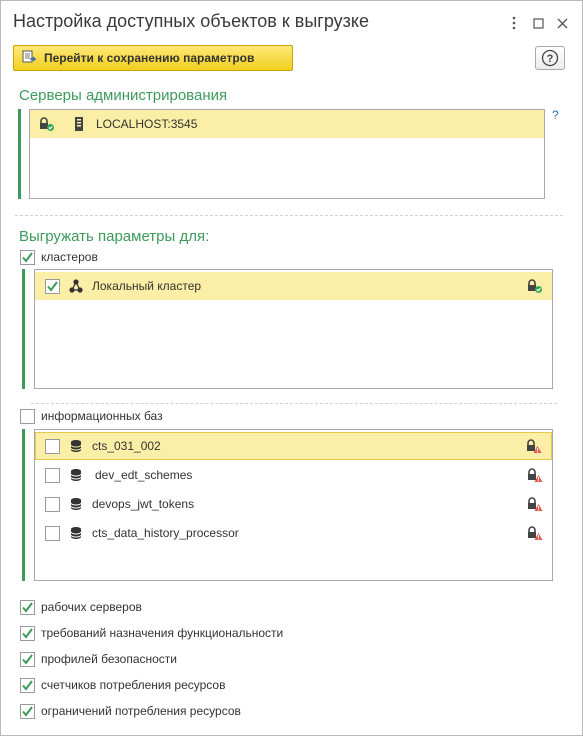  Describe the element at coordinates (562, 23) in the screenshot. I see `close-icon` at that location.